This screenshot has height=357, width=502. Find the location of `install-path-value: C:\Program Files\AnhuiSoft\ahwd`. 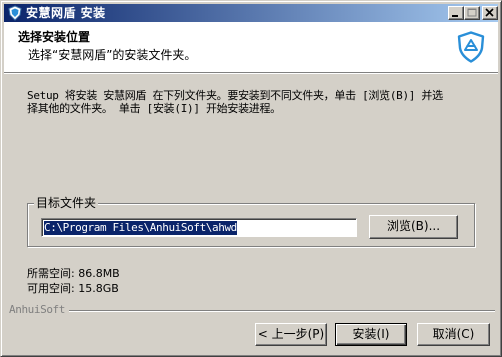

install-path-value: C:\Program Files\AnhuiSoft\ahwd is located at coordinates (140, 228).